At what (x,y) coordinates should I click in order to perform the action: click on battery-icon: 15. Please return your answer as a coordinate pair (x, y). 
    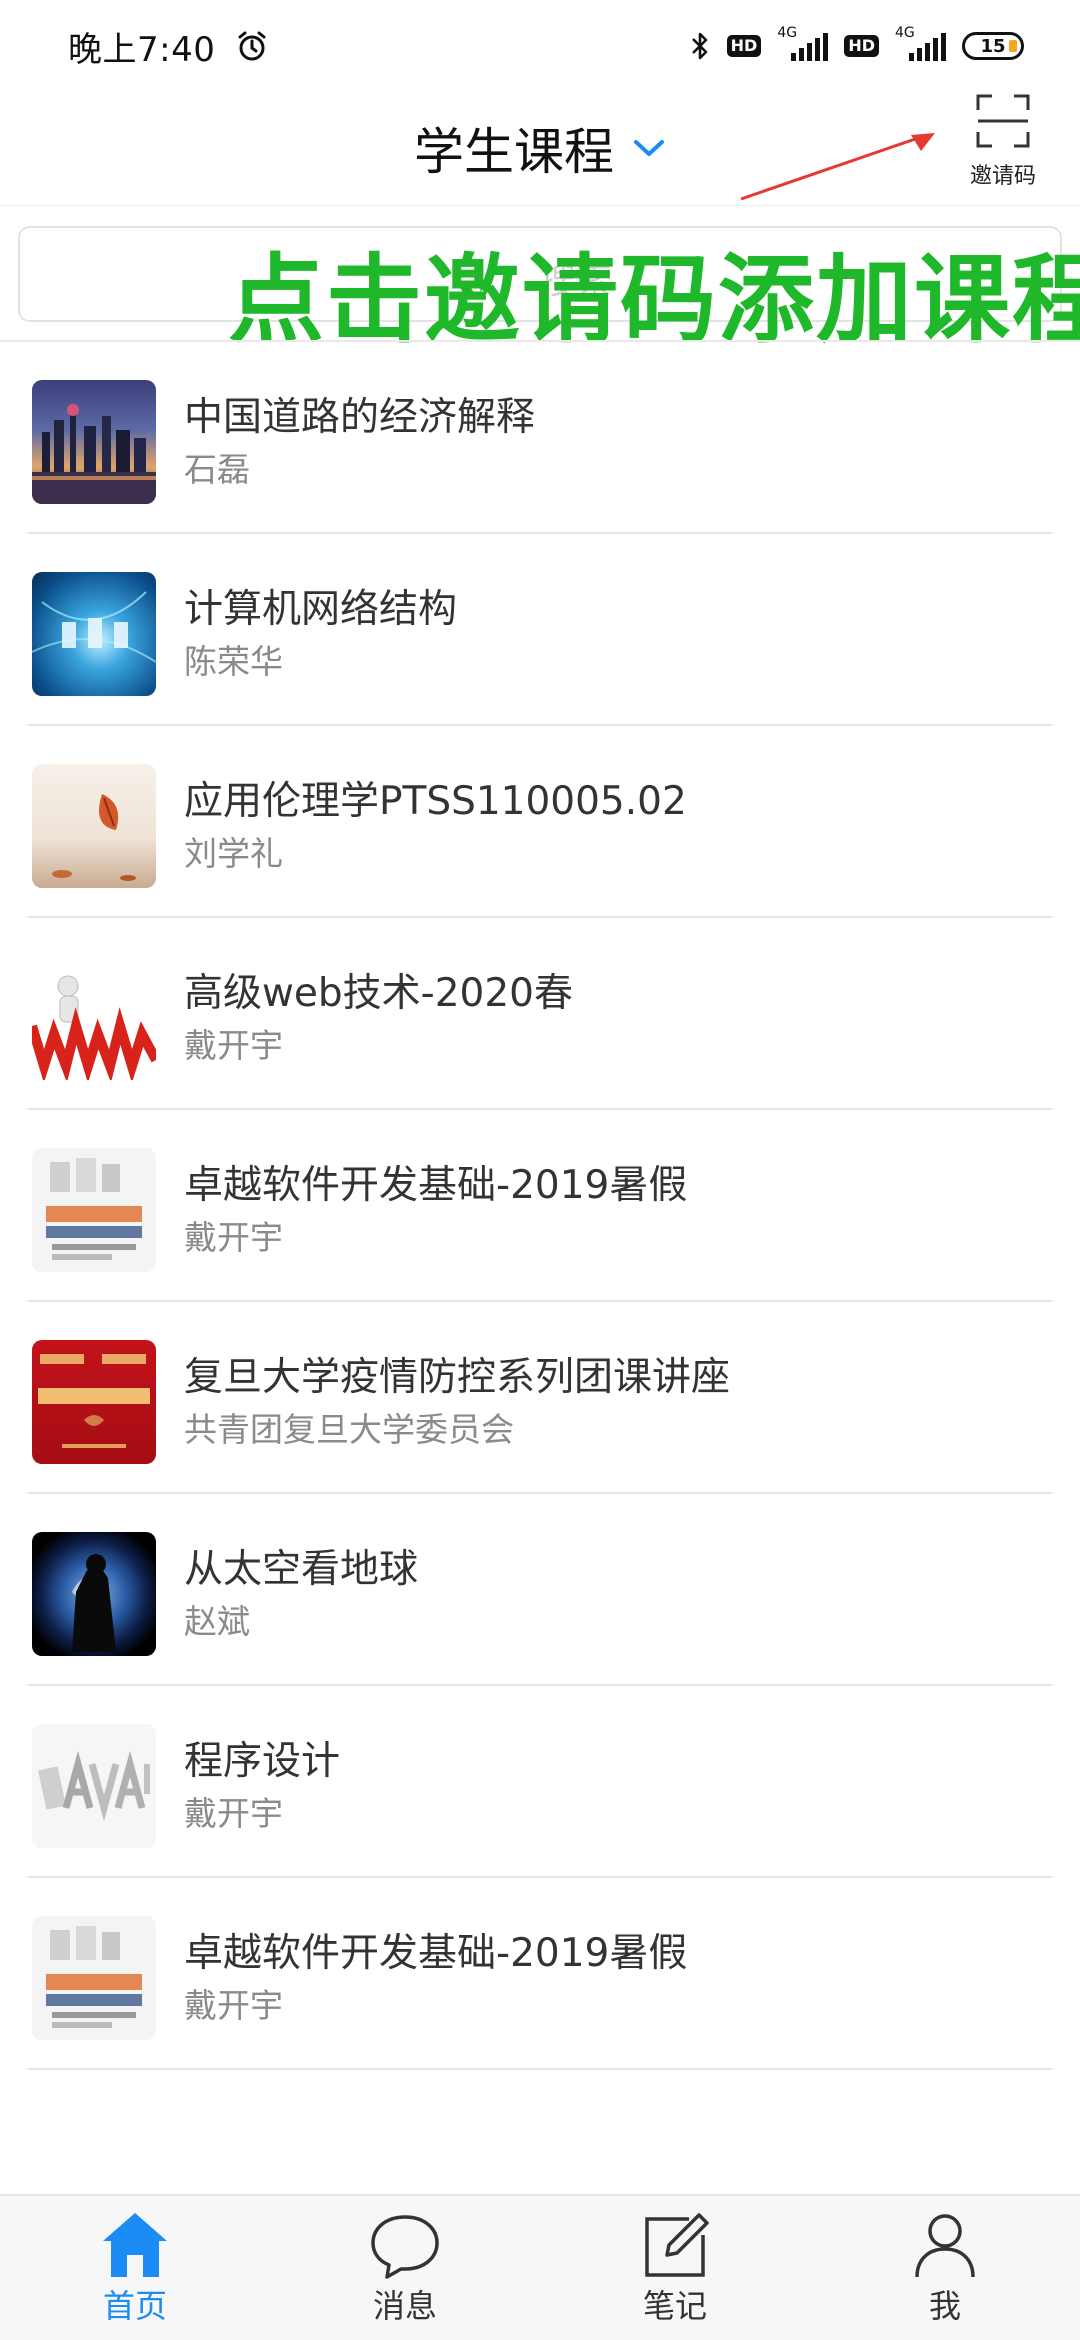
    Looking at the image, I should click on (993, 46).